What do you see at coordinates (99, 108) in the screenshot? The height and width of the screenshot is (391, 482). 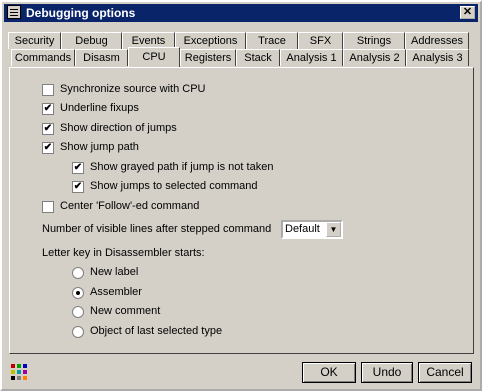 I see `underline-fixups-label: Underline fixups` at bounding box center [99, 108].